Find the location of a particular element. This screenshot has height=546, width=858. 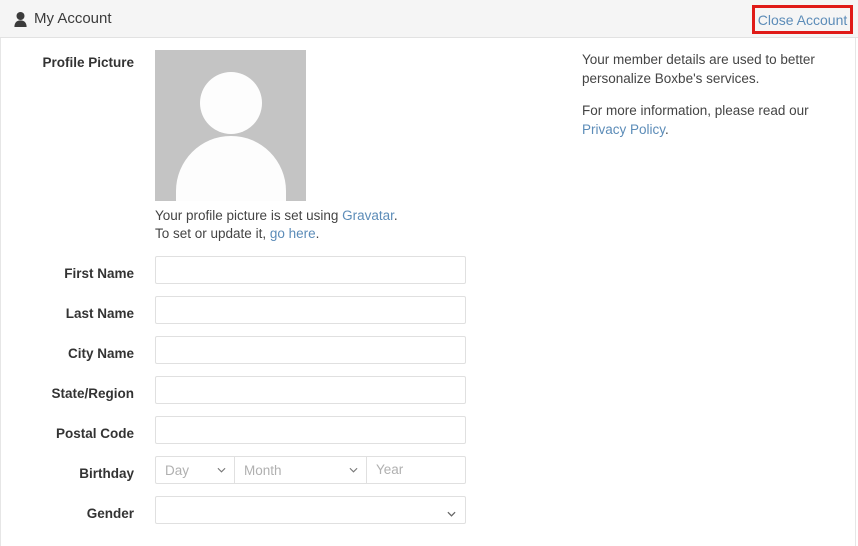

state-region-label: State/Region is located at coordinates (92, 393).